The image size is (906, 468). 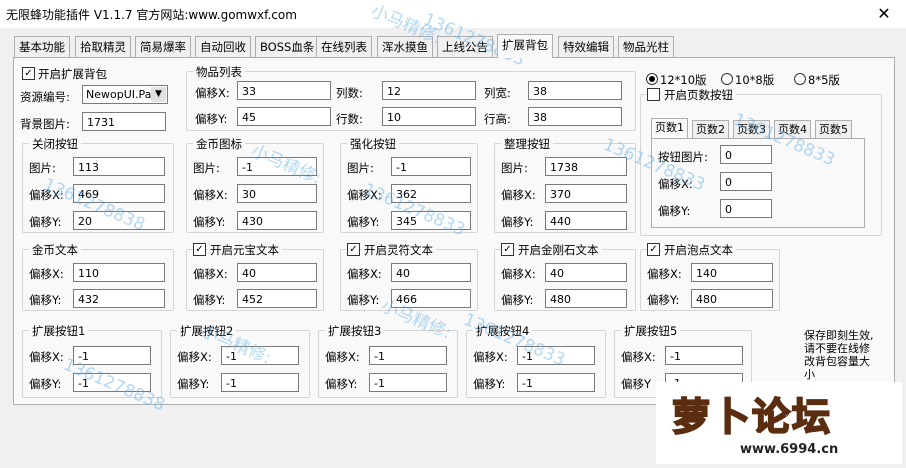 I want to click on gold-icon-group: 金币图标 图片: -1 偏移X: 30 偏移Y: 430, so click(x=255, y=184).